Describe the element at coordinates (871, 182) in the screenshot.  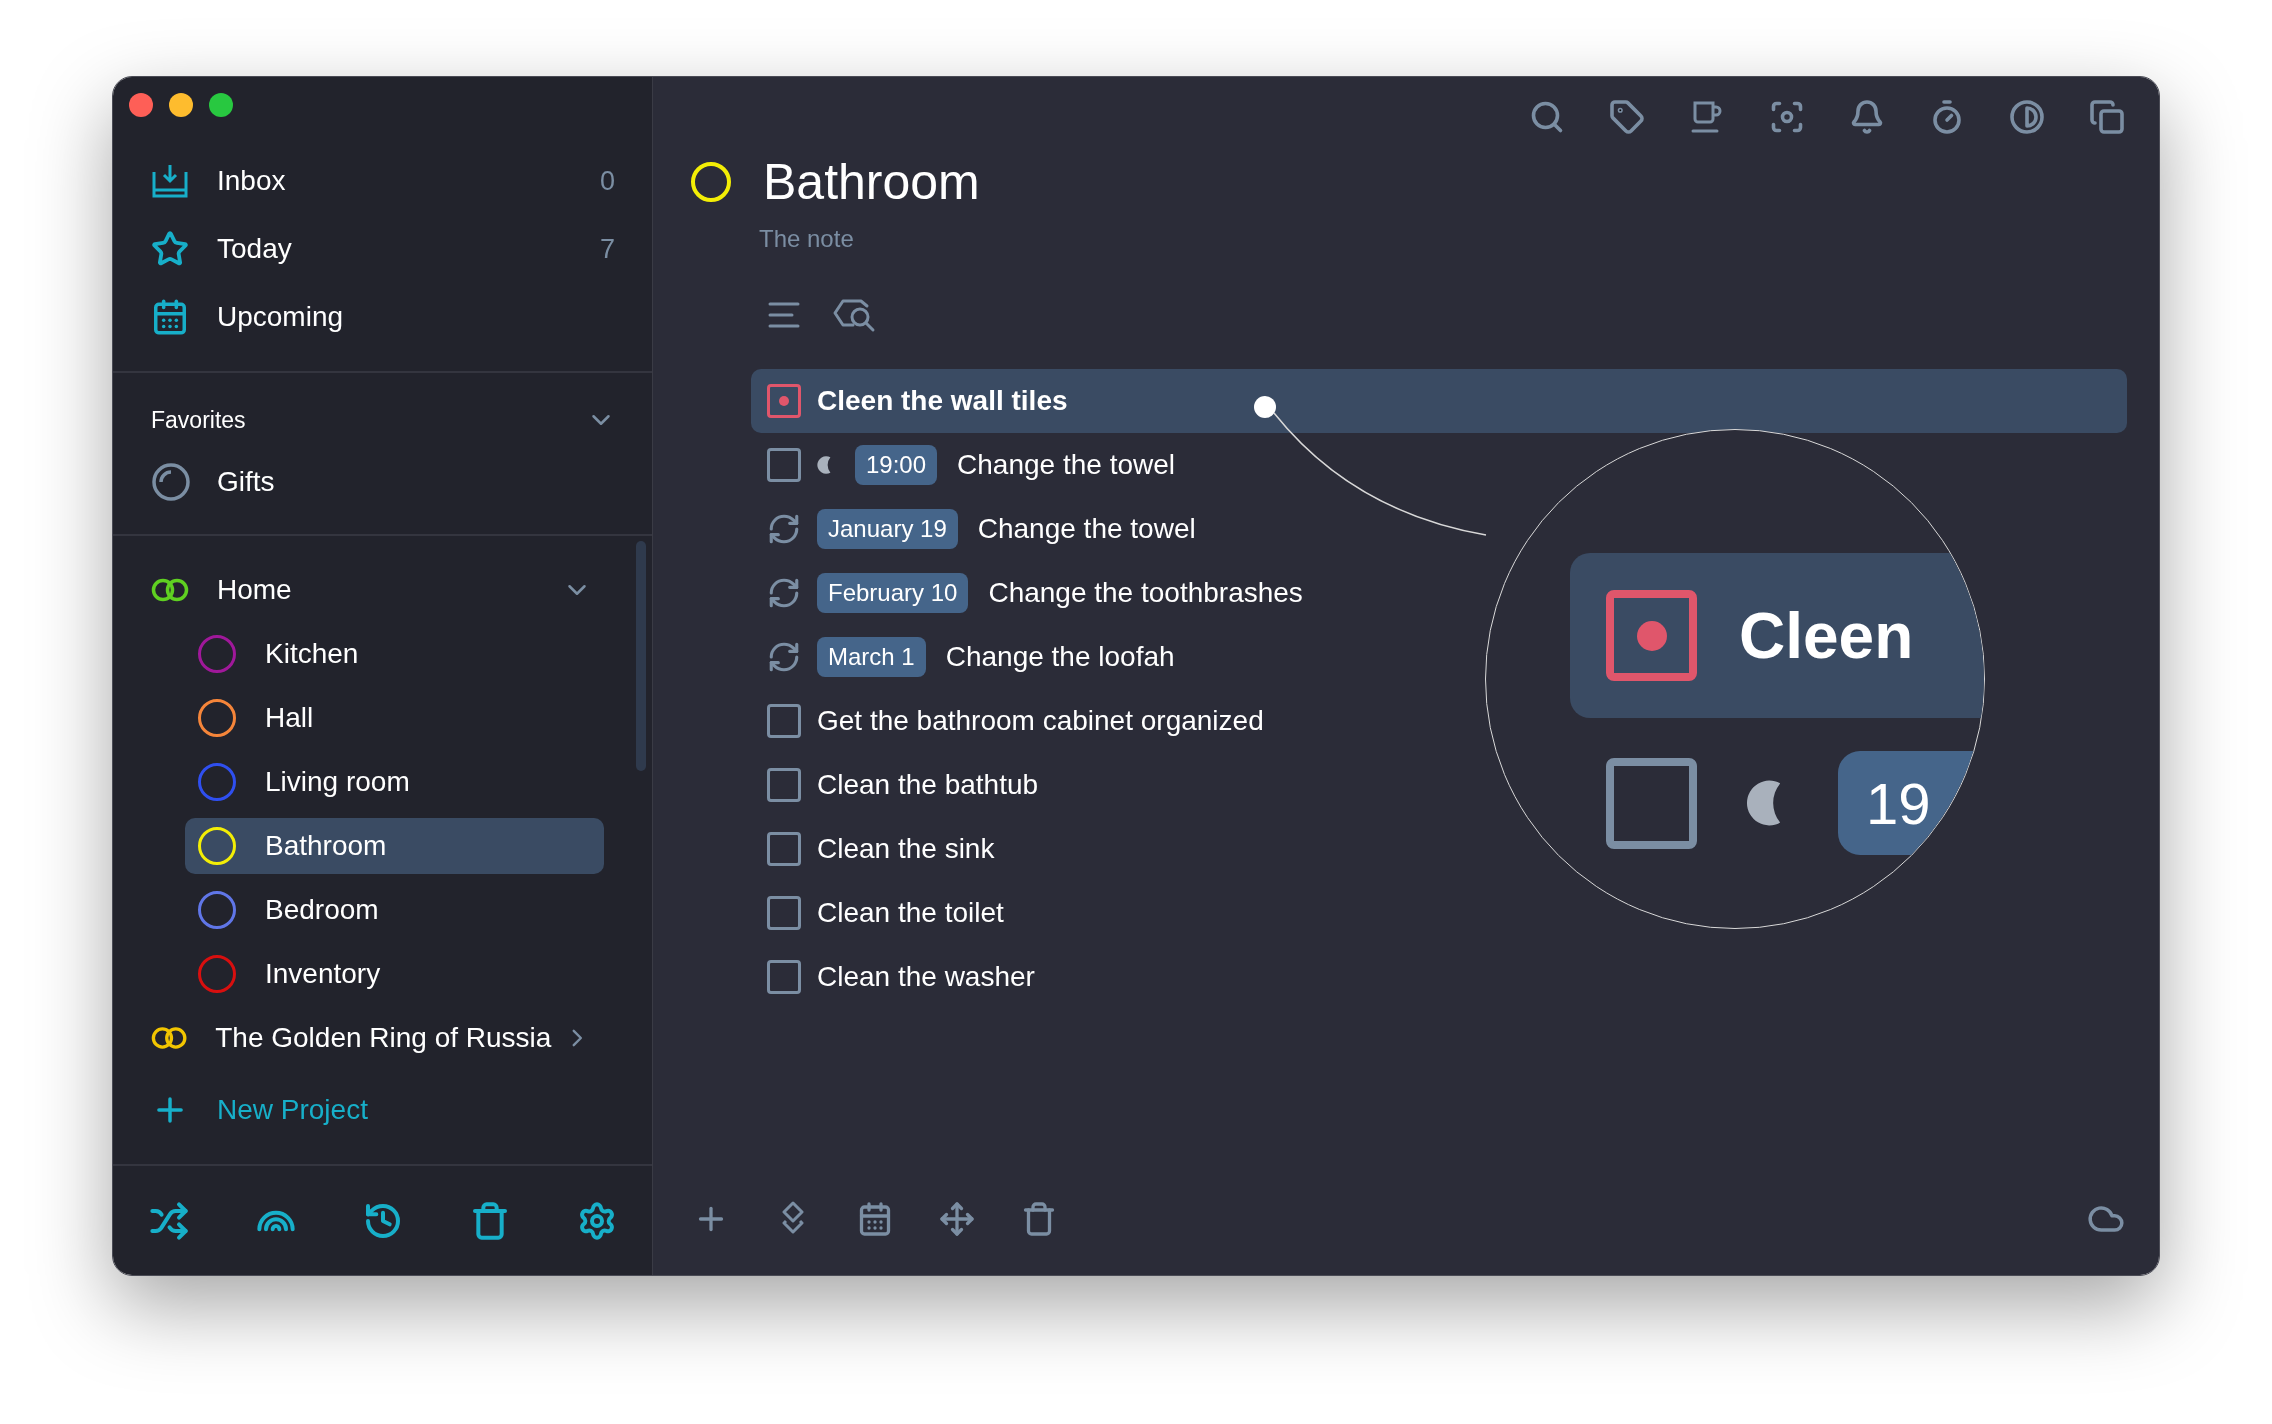
I see `project-title: Bathroom` at that location.